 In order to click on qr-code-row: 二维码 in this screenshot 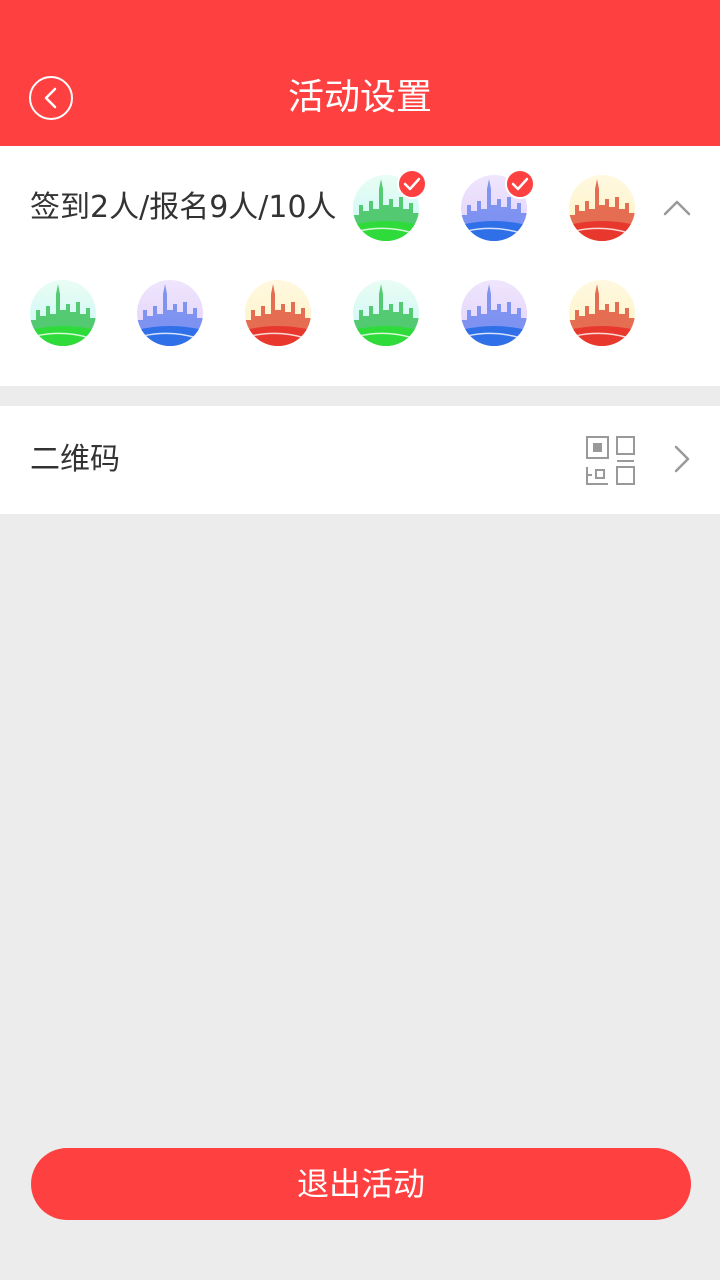, I will do `click(360, 460)`.